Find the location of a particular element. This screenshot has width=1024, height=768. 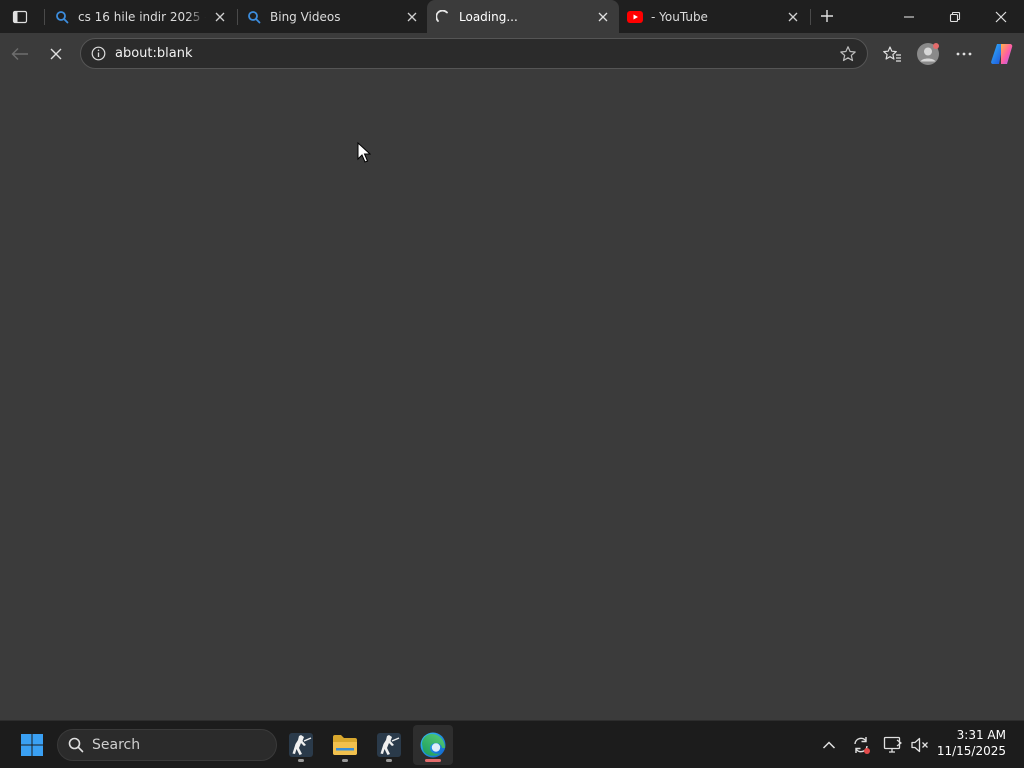

display-button is located at coordinates (893, 745).